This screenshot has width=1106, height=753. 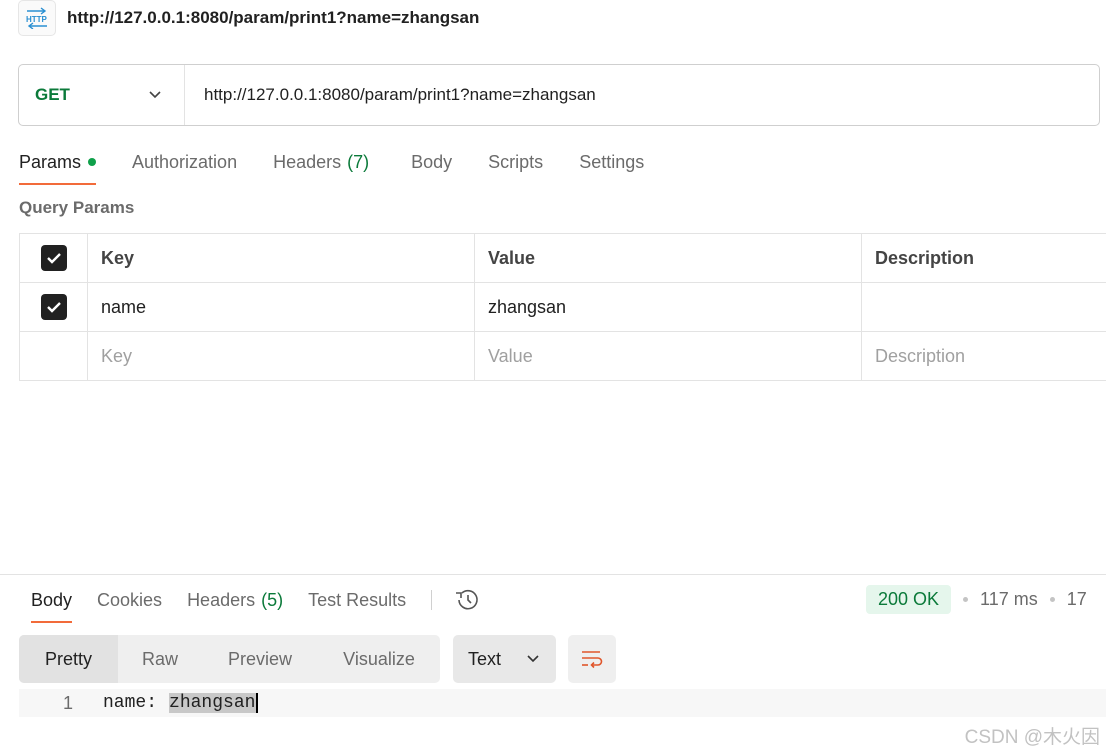 What do you see at coordinates (668, 307) in the screenshot?
I see `param-value-cell: zhangsan` at bounding box center [668, 307].